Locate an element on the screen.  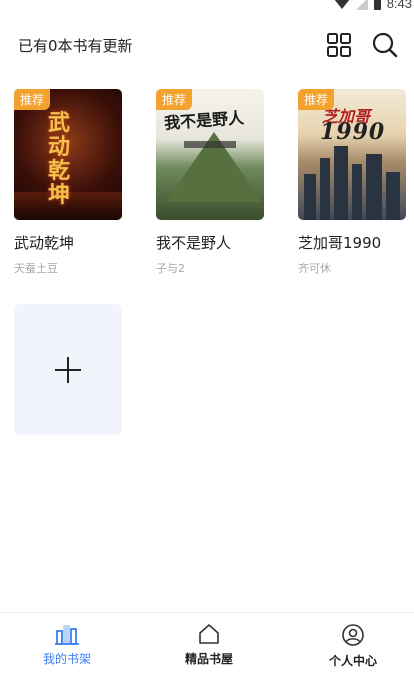
cover-year: 1990 is located at coordinates (353, 132).